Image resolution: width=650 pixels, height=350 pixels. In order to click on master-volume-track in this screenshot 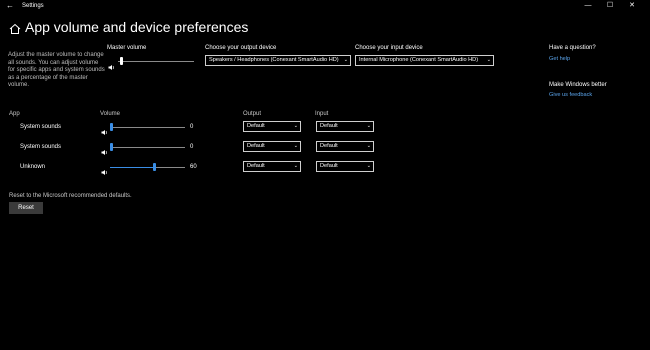, I will do `click(156, 61)`.